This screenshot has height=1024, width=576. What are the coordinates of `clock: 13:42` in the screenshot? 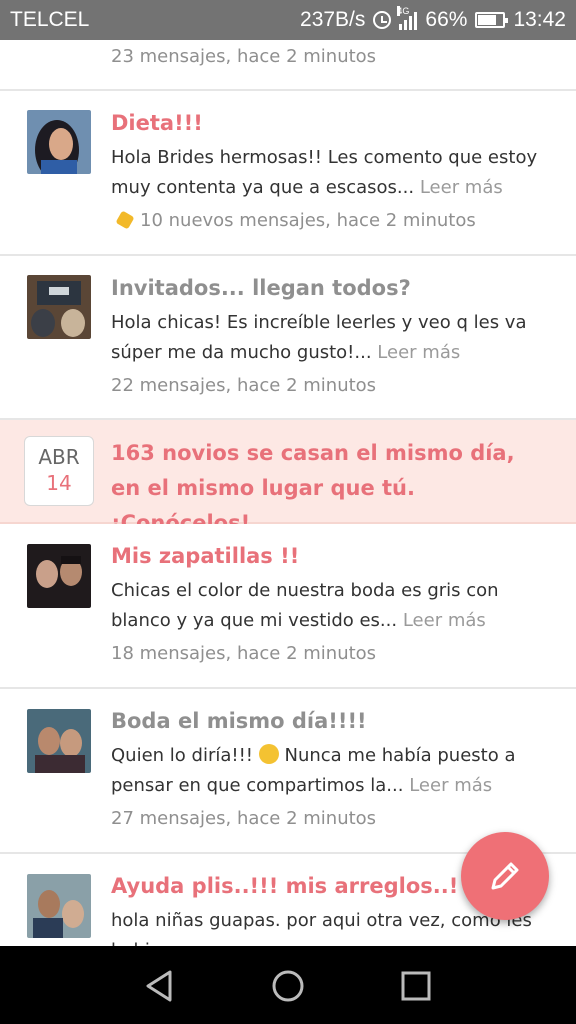 It's located at (539, 19).